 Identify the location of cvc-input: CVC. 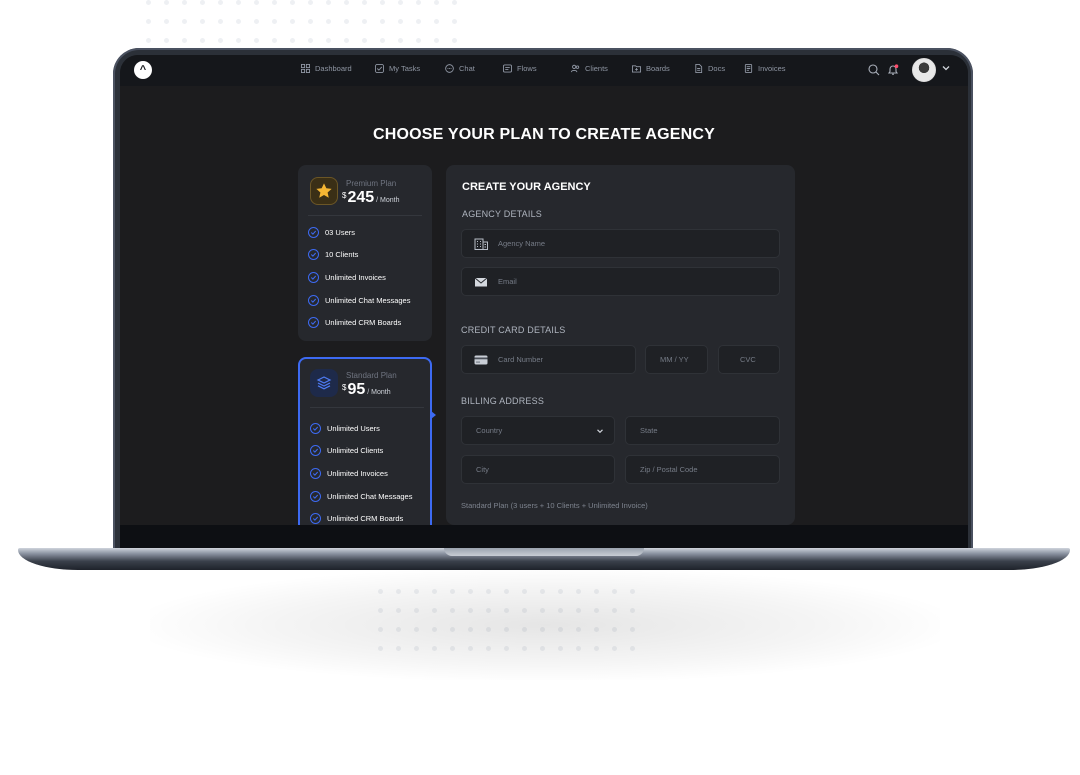
(749, 359).